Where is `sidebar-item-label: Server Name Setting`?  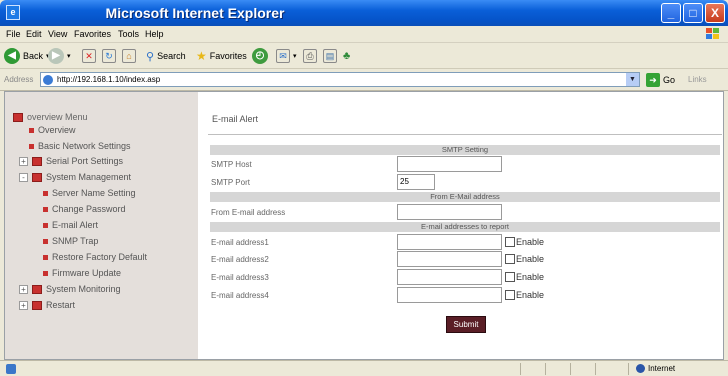
sidebar-item-label: Server Name Setting is located at coordinates (94, 193).